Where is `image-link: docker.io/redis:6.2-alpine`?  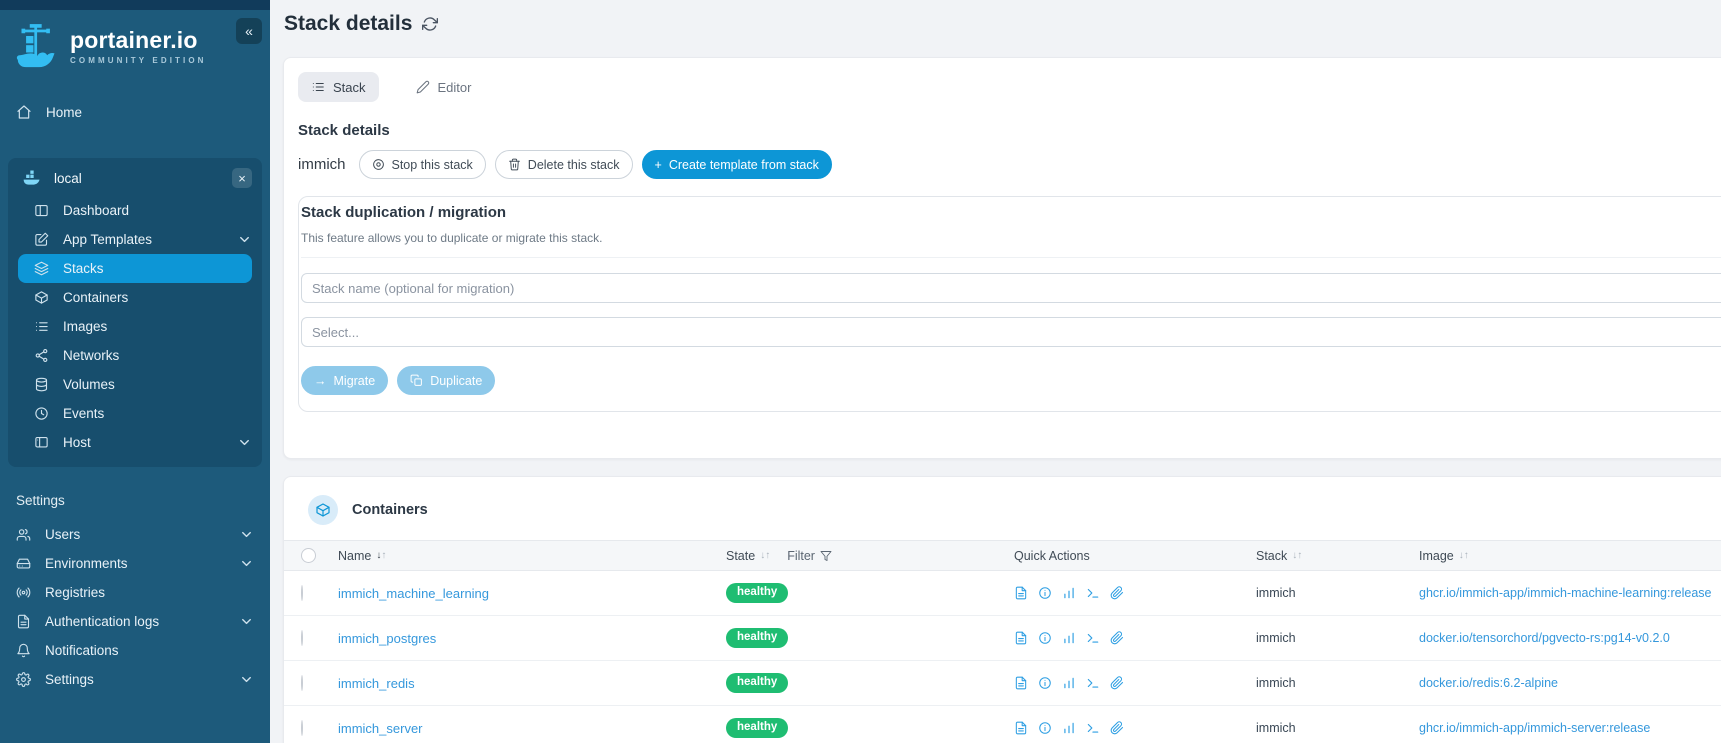 image-link: docker.io/redis:6.2-alpine is located at coordinates (1488, 683).